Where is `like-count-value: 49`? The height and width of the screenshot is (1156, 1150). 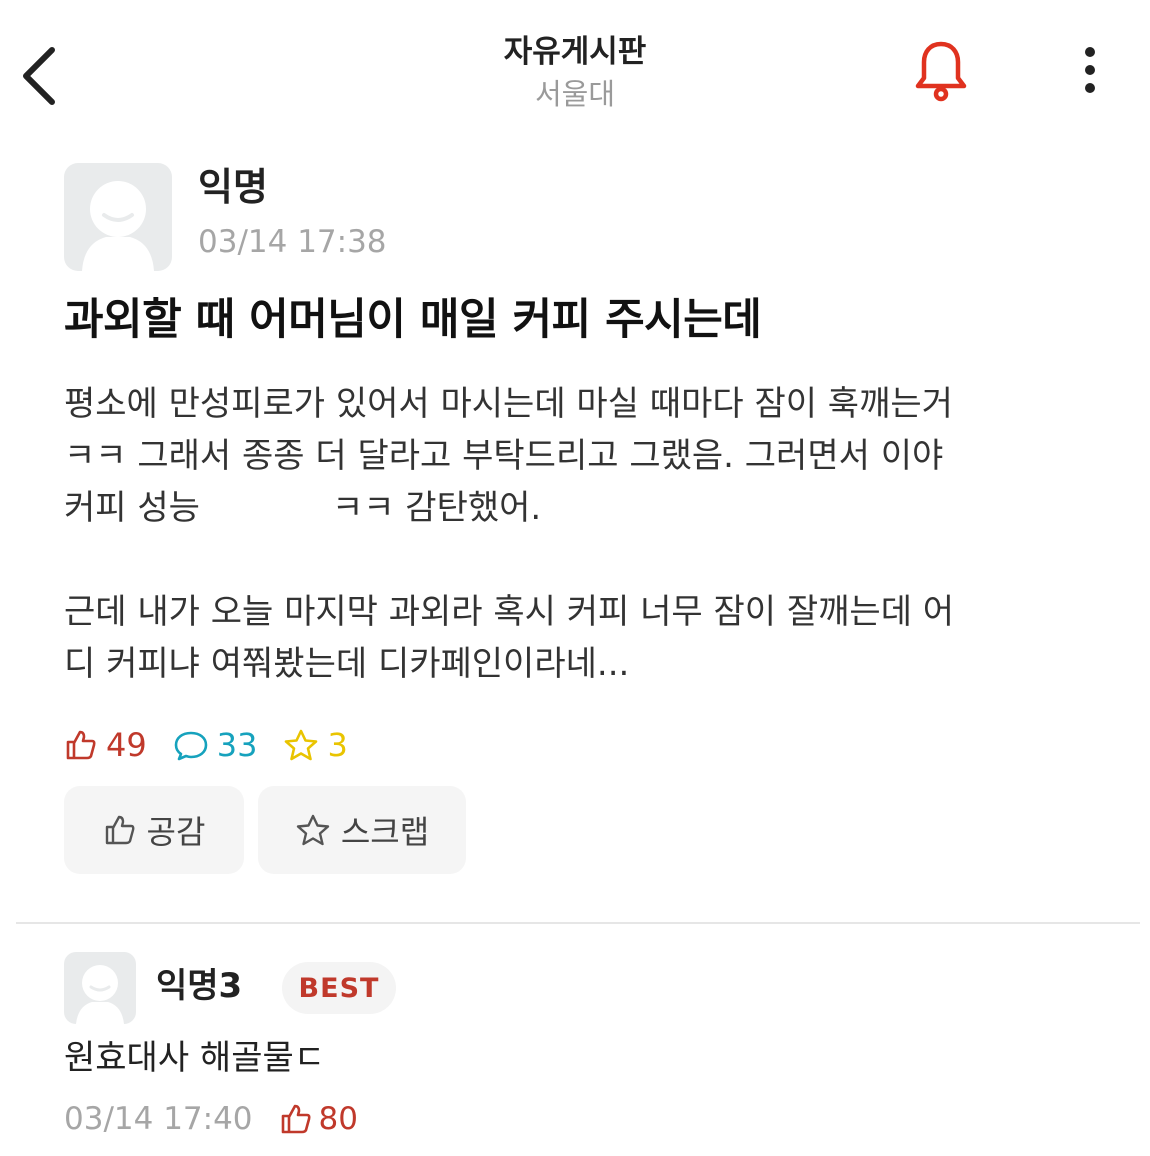 like-count-value: 49 is located at coordinates (126, 745).